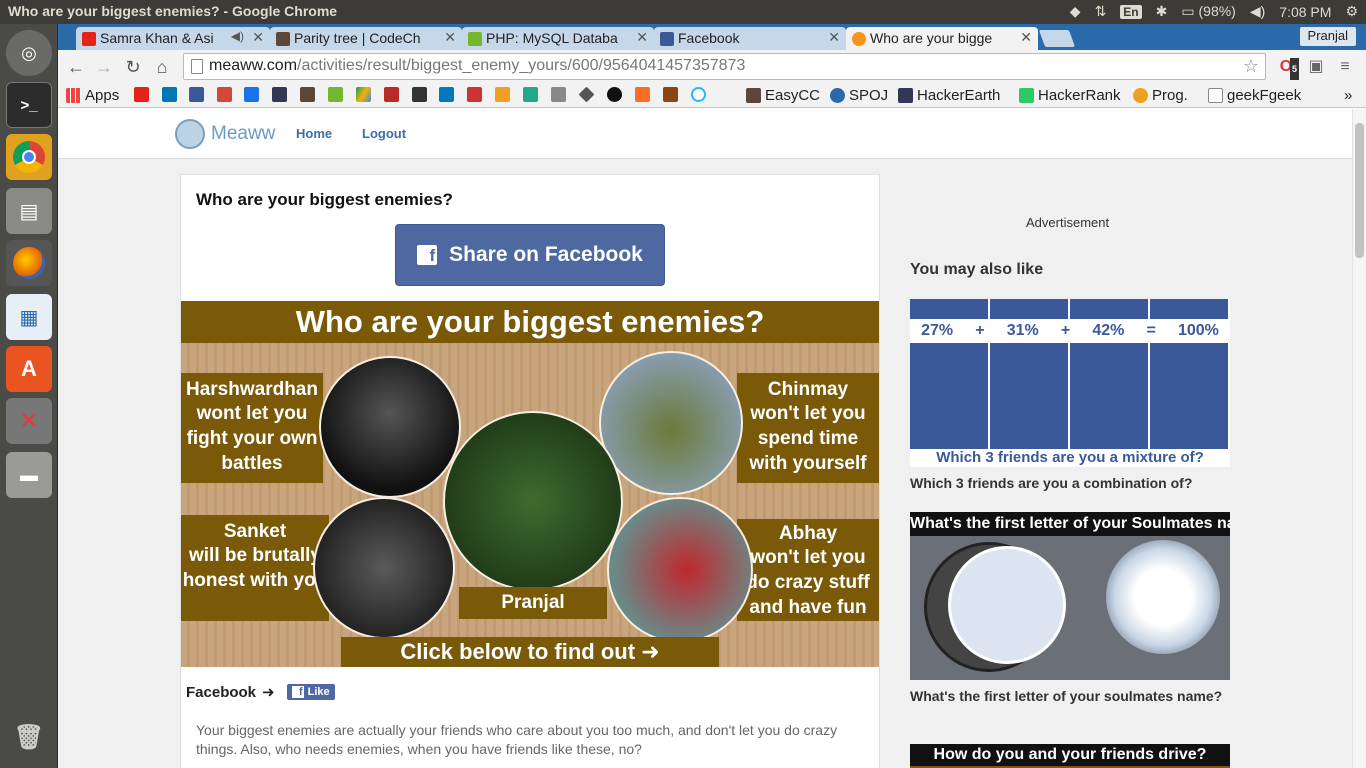 This screenshot has width=1366, height=768. I want to click on ubuntu-dash-icon: ◎, so click(29, 53).